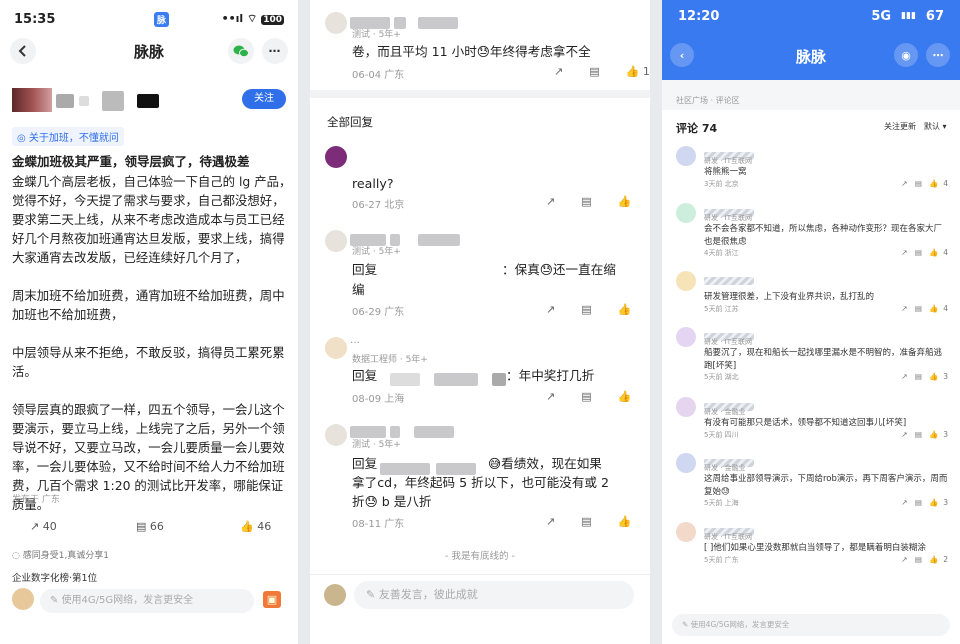 Image resolution: width=960 pixels, height=644 pixels. I want to click on sort-follow: 关注更新, so click(900, 126).